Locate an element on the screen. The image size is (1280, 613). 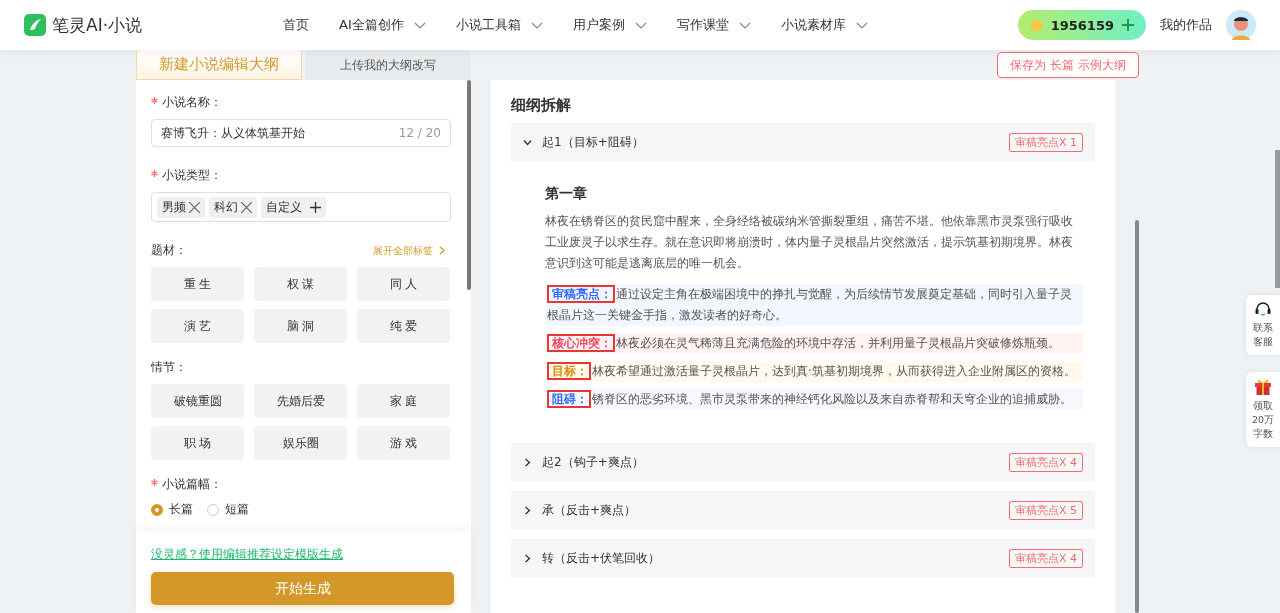
logo-icon is located at coordinates (35, 25).